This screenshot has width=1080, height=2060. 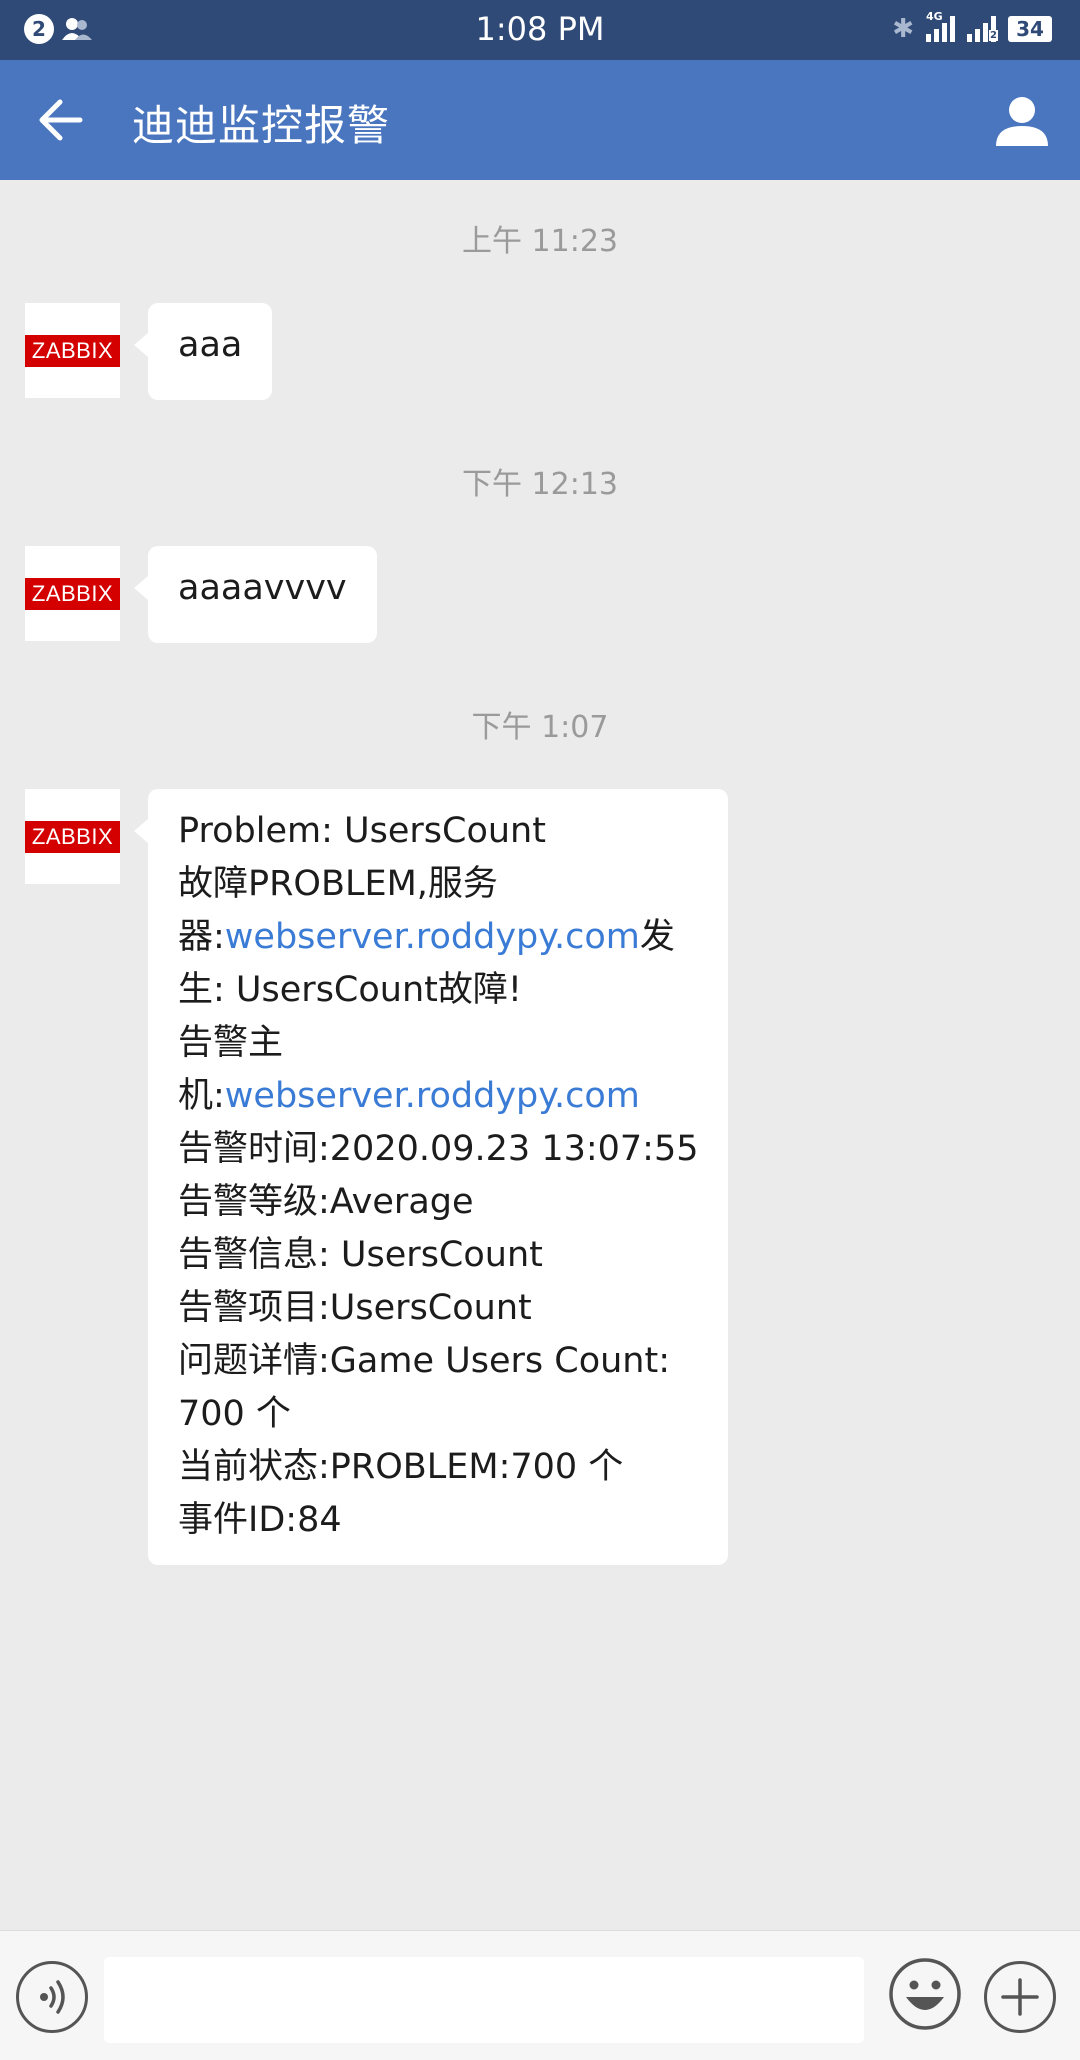 I want to click on alert-line-text: 器:, so click(x=201, y=937).